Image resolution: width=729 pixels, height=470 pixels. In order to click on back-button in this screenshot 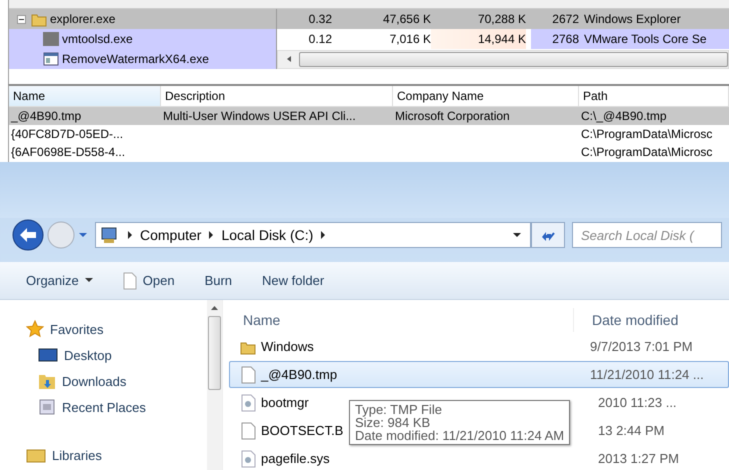, I will do `click(28, 235)`.